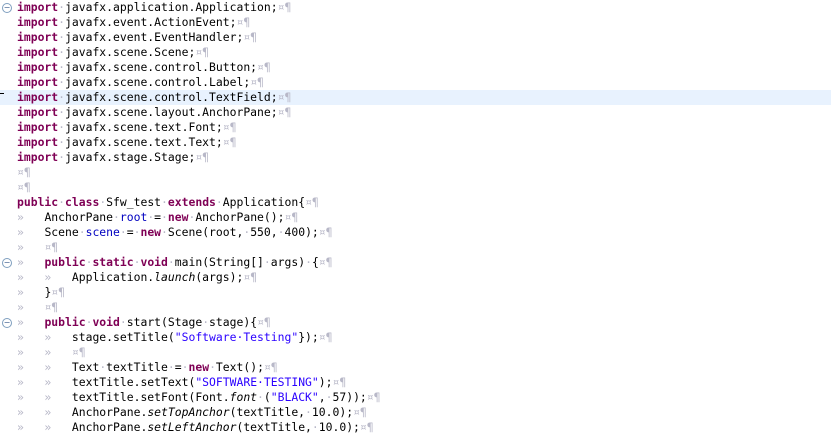 The height and width of the screenshot is (436, 831). I want to click on code-token: Application., so click(113, 277).